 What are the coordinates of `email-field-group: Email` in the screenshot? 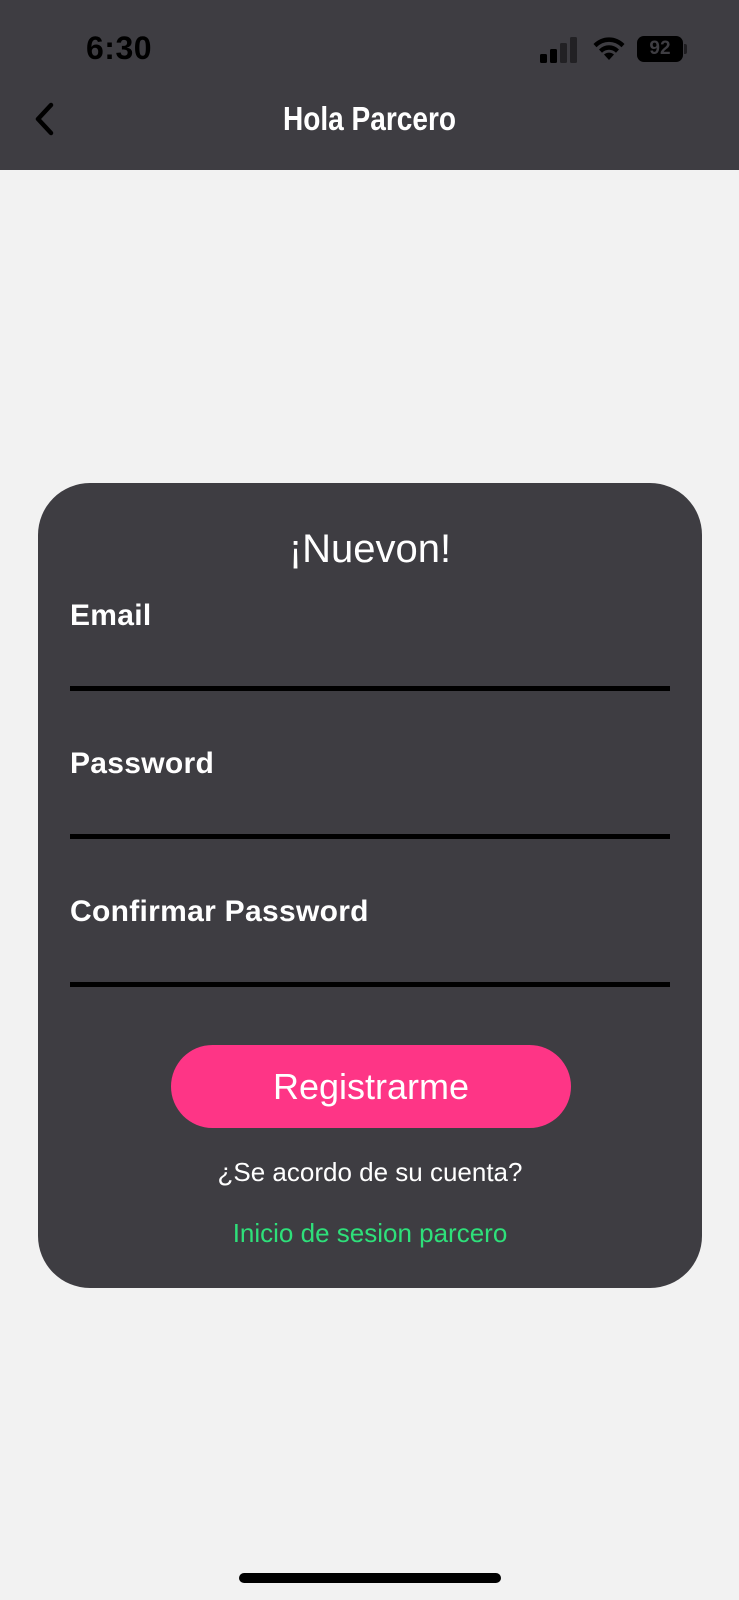 It's located at (370, 645).